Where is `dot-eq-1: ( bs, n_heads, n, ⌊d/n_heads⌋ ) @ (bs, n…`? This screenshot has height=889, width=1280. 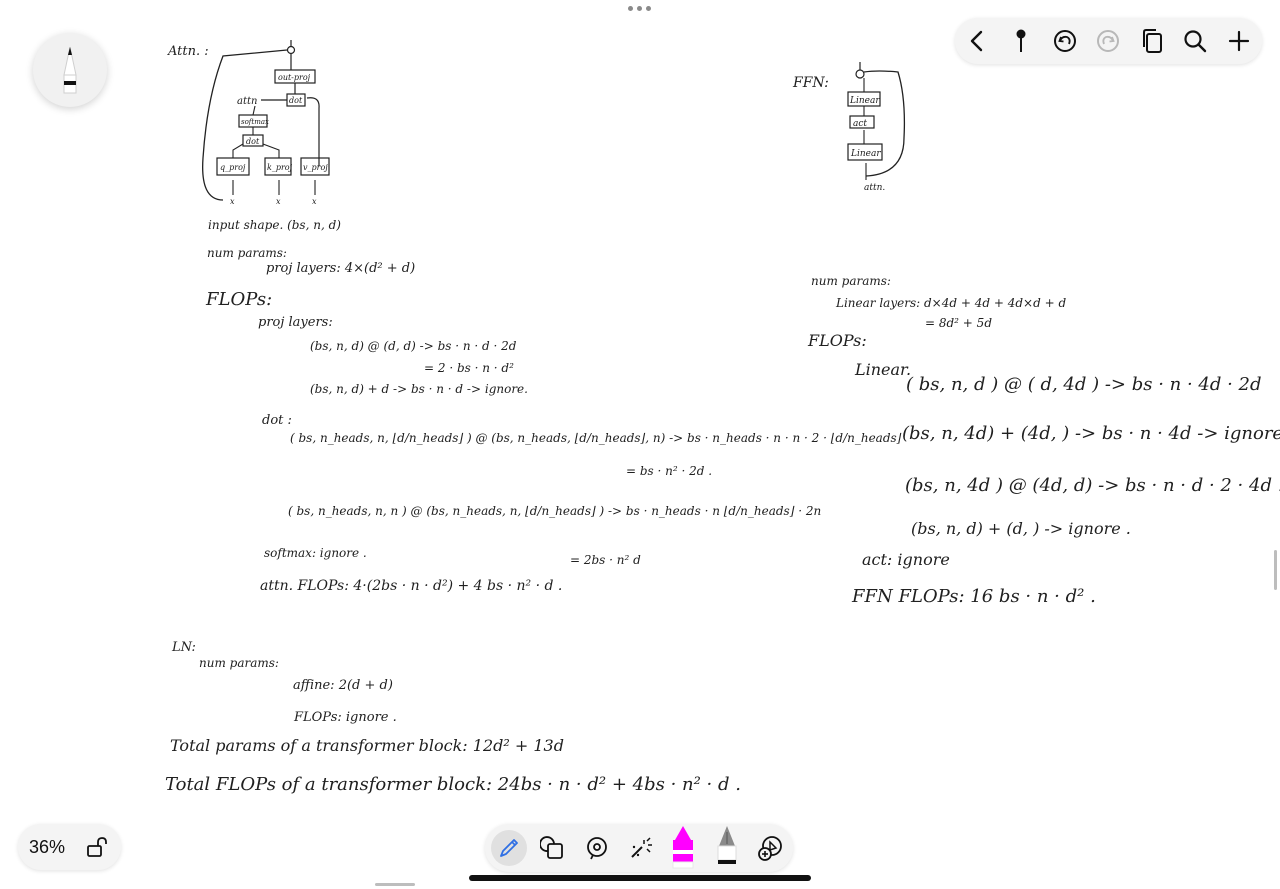 dot-eq-1: ( bs, n_heads, n, ⌊d/n_heads⌋ ) @ (bs, n… is located at coordinates (596, 438).